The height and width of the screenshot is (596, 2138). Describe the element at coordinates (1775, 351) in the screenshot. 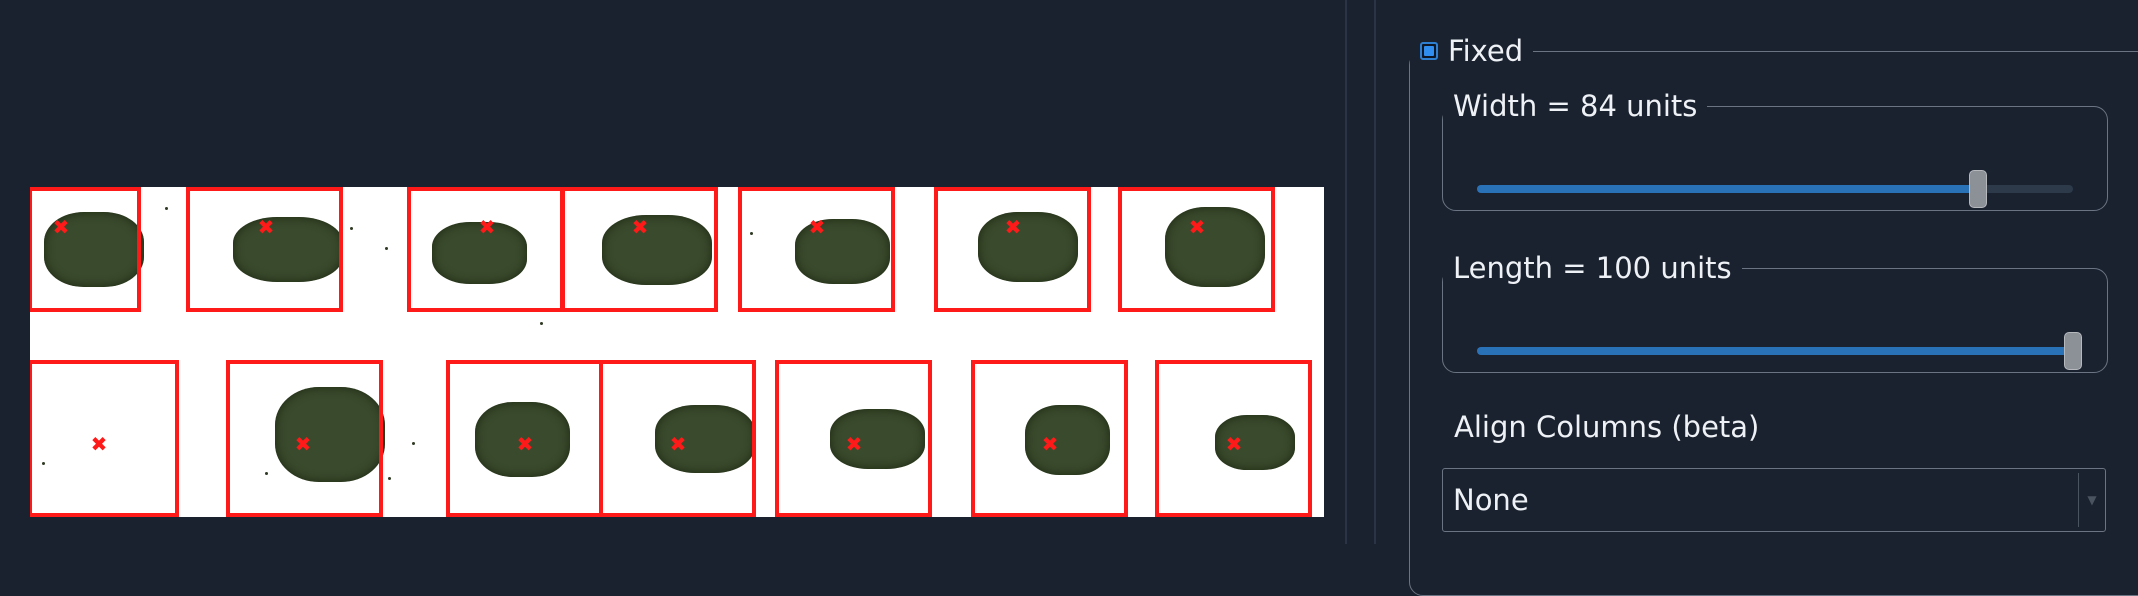

I see `length-slider-fill` at that location.